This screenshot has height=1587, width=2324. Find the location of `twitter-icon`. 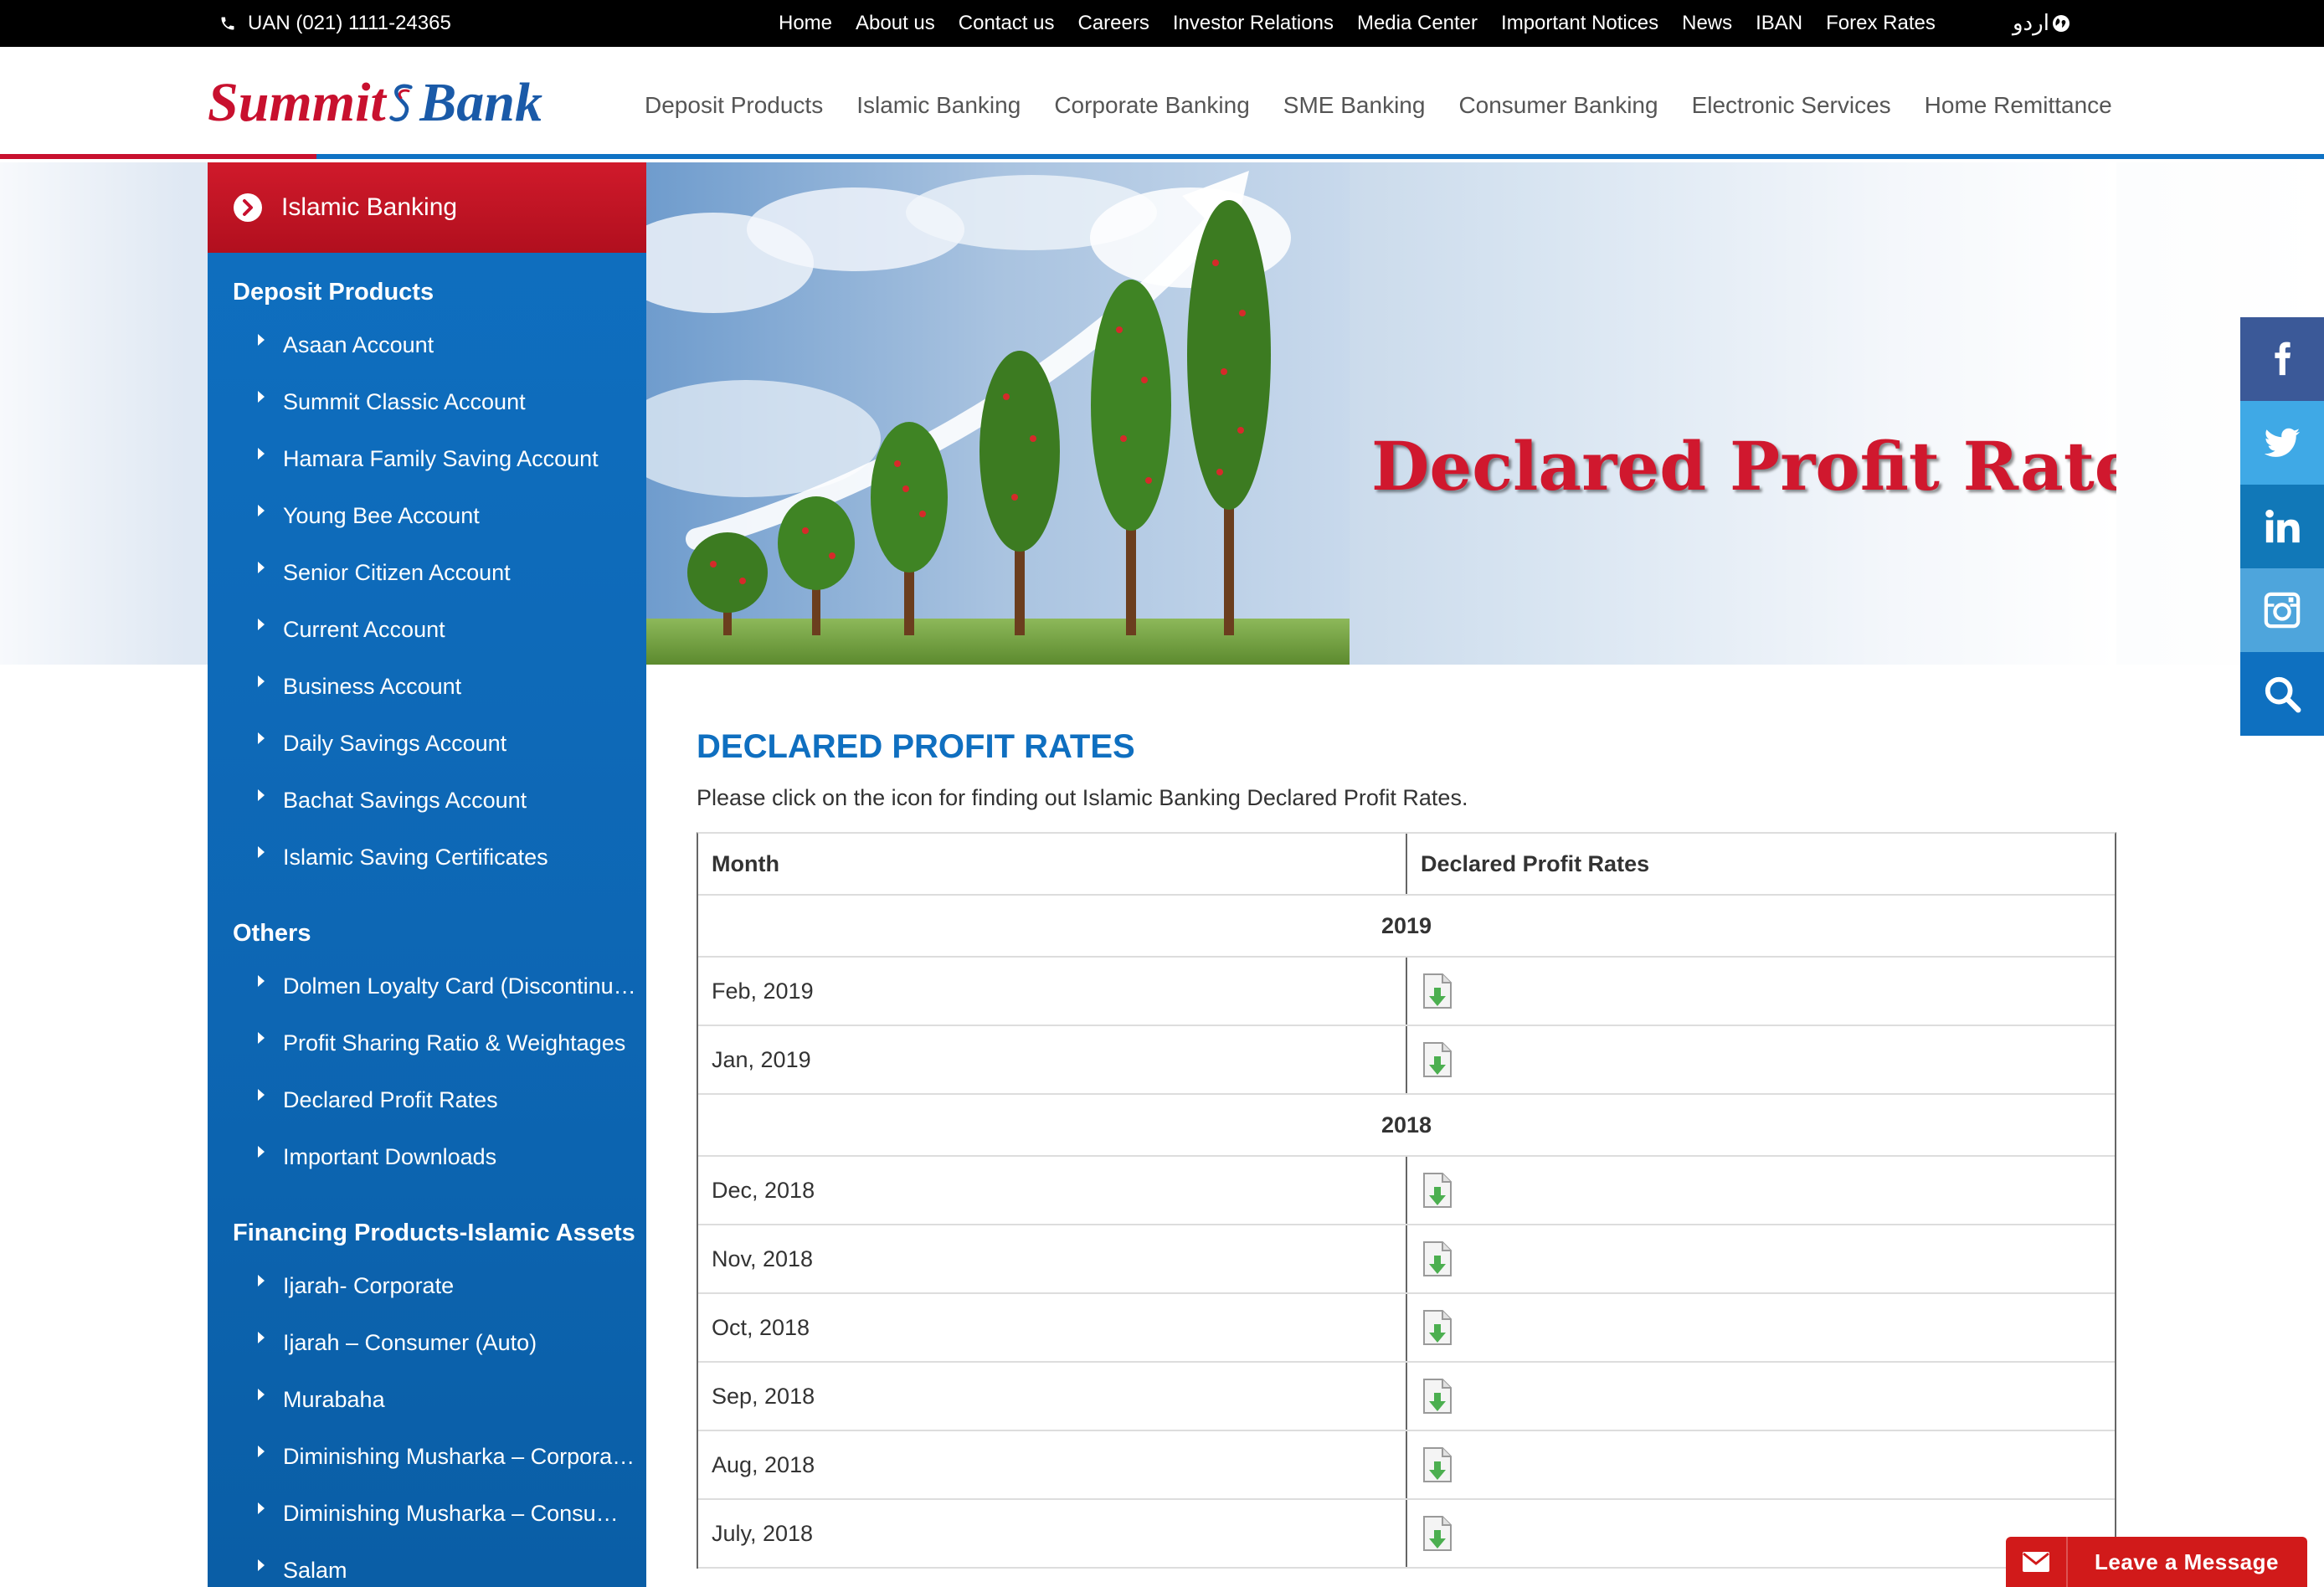

twitter-icon is located at coordinates (2282, 443).